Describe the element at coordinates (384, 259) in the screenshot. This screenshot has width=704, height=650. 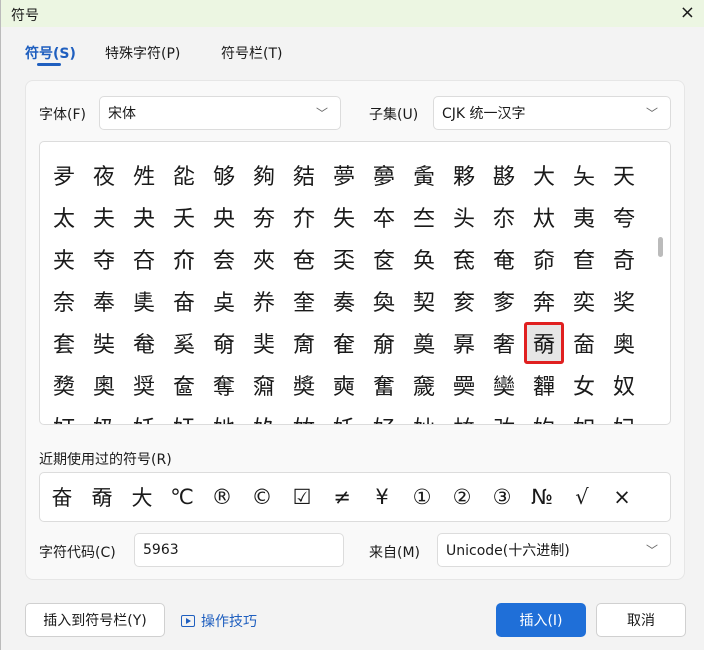
I see `character-cell: 奁` at that location.